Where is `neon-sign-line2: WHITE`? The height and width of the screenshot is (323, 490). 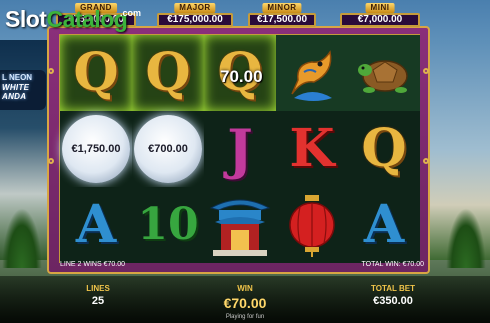
neon-sign-line2: WHITE is located at coordinates (16, 87).